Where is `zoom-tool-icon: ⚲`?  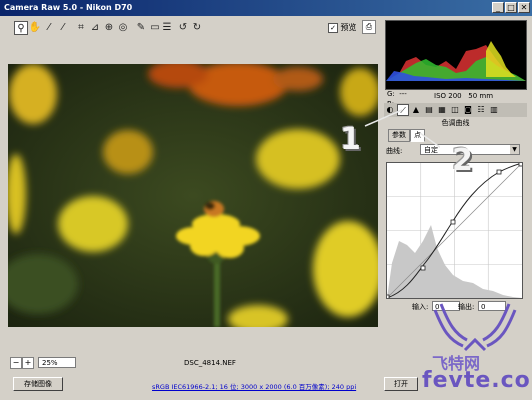 zoom-tool-icon: ⚲ is located at coordinates (21, 28).